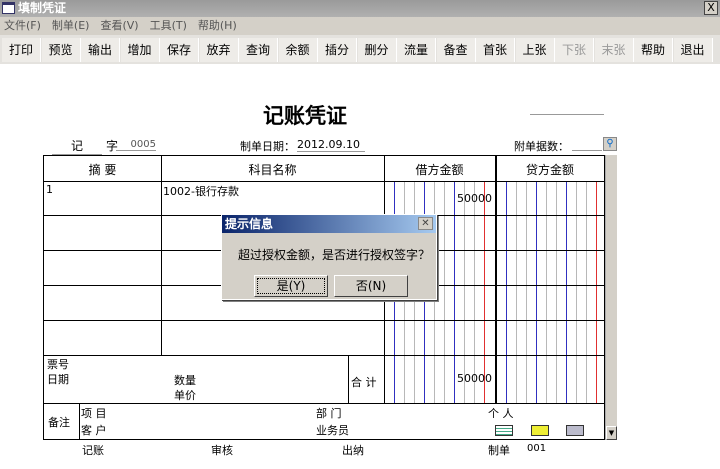 The image size is (720, 469). I want to click on toolbar: 打印 预览 输出 增加 保存 放弃 查询 余额 插分 删分 流量 备查 首张 上张 下张 末张 帮助 退出, so click(360, 49).